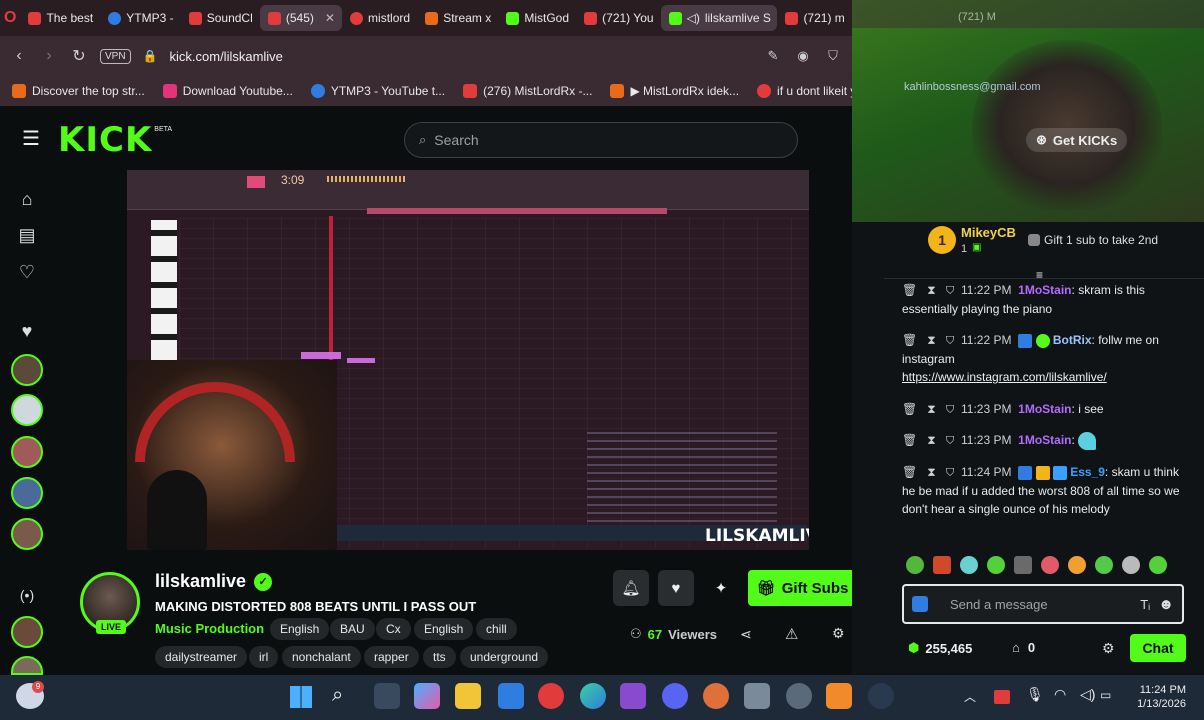 The height and width of the screenshot is (720, 1204). Describe the element at coordinates (352, 629) in the screenshot. I see `tag-chip: BAU` at that location.